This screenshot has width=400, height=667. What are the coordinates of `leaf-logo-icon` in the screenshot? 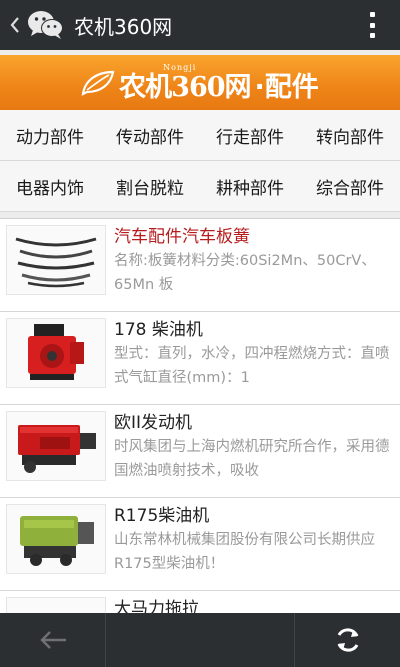 It's located at (98, 83).